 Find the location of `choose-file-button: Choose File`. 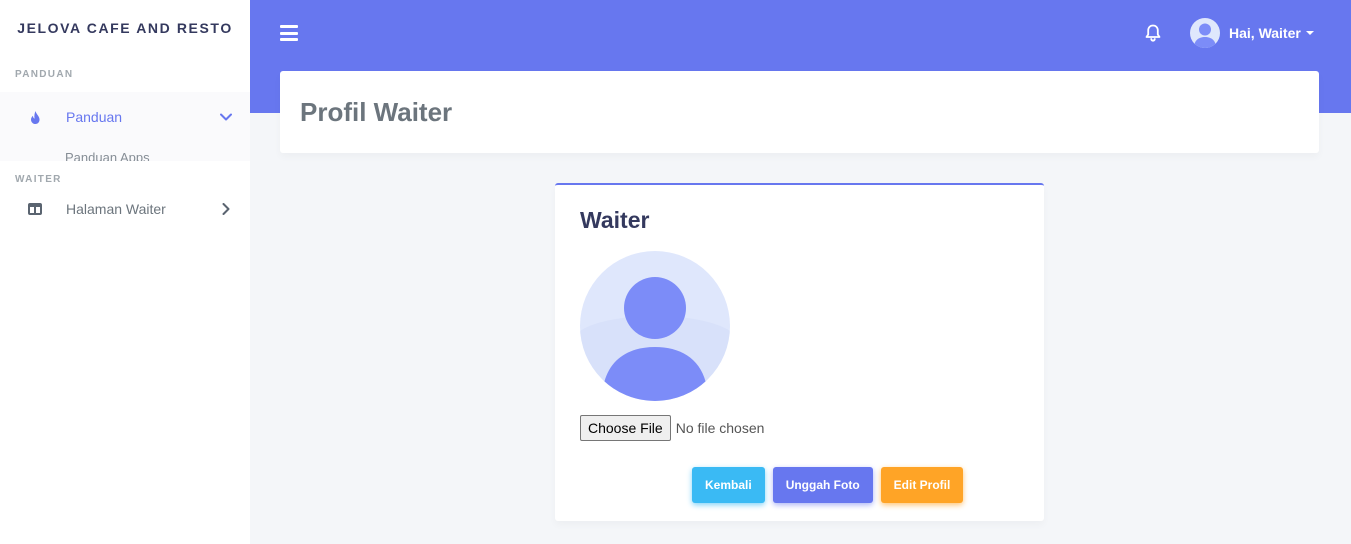

choose-file-button: Choose File is located at coordinates (625, 428).